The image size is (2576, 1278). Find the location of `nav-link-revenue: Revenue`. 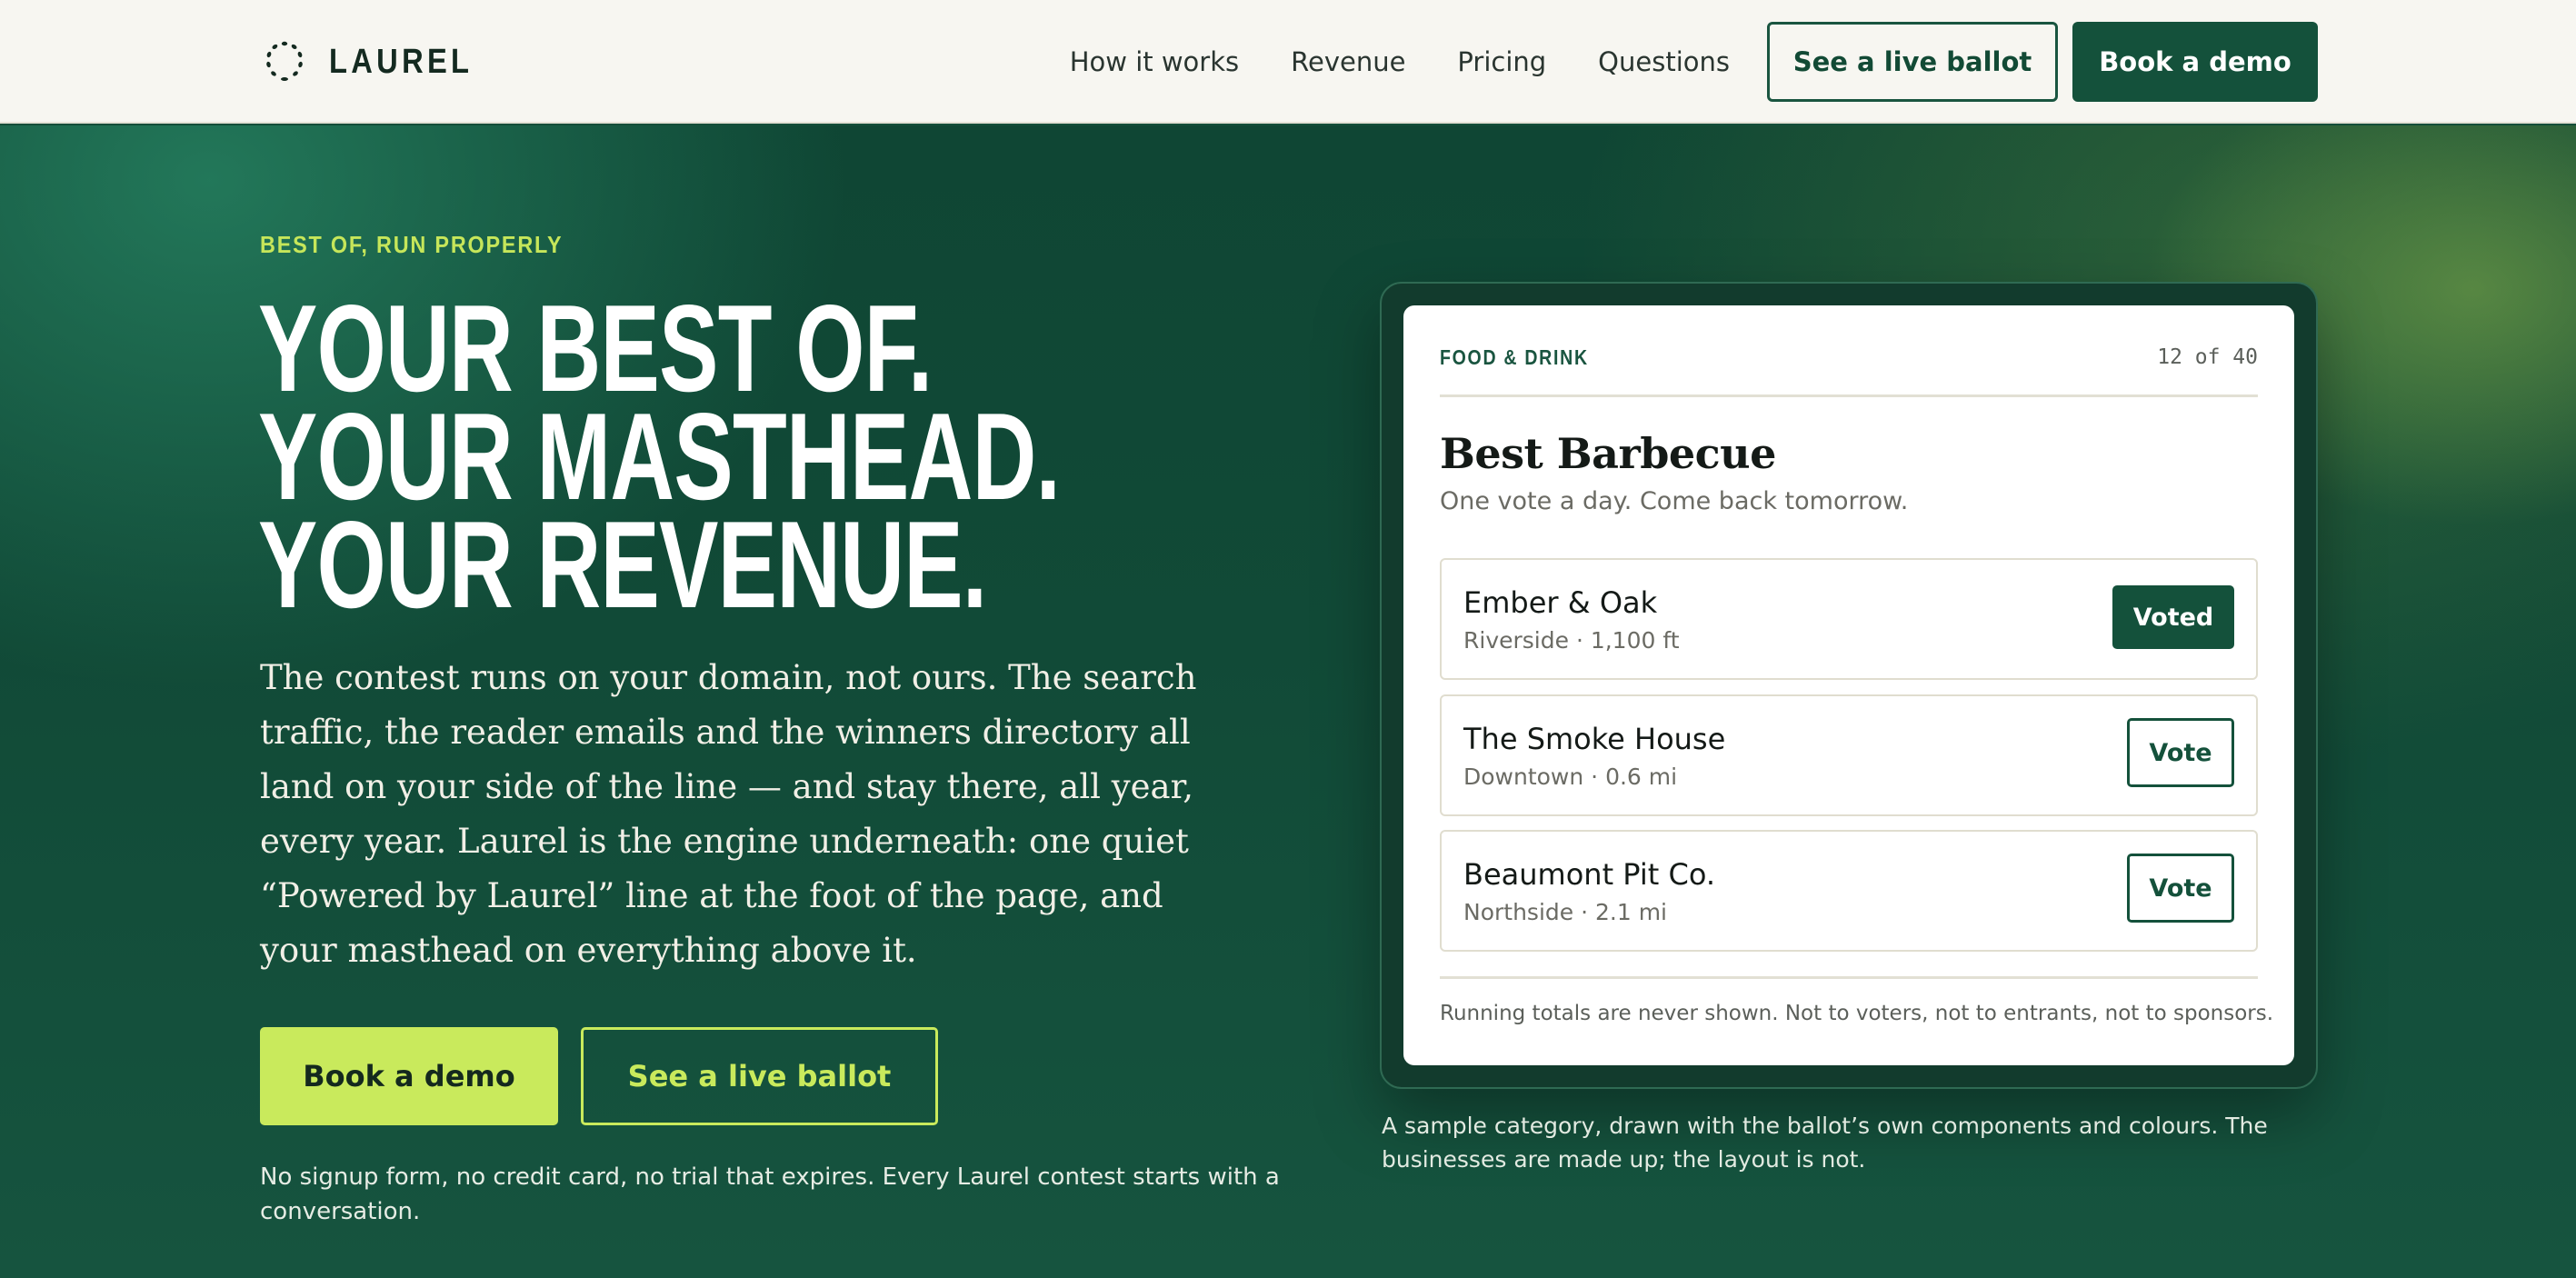

nav-link-revenue: Revenue is located at coordinates (1348, 61).